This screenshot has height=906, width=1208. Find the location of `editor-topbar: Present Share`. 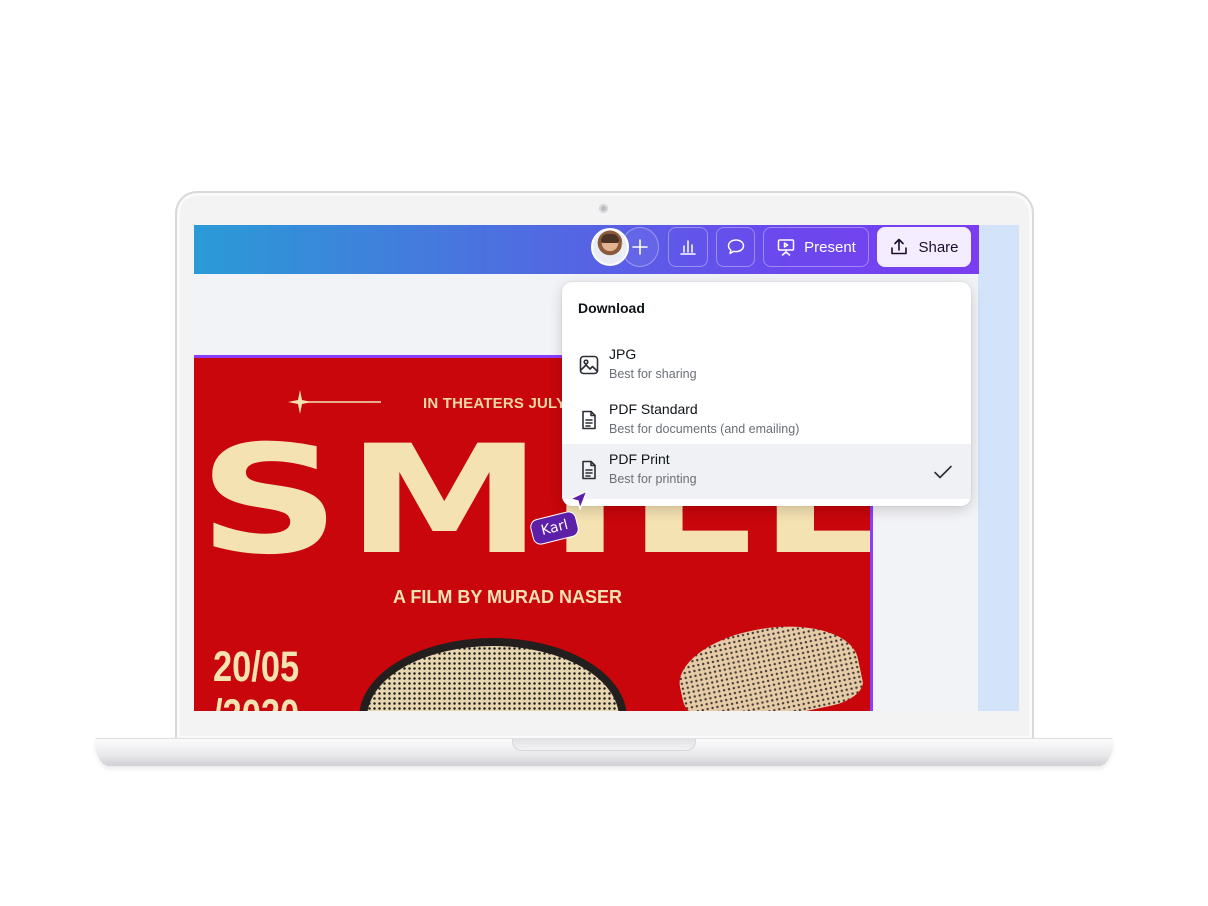

editor-topbar: Present Share is located at coordinates (586, 249).